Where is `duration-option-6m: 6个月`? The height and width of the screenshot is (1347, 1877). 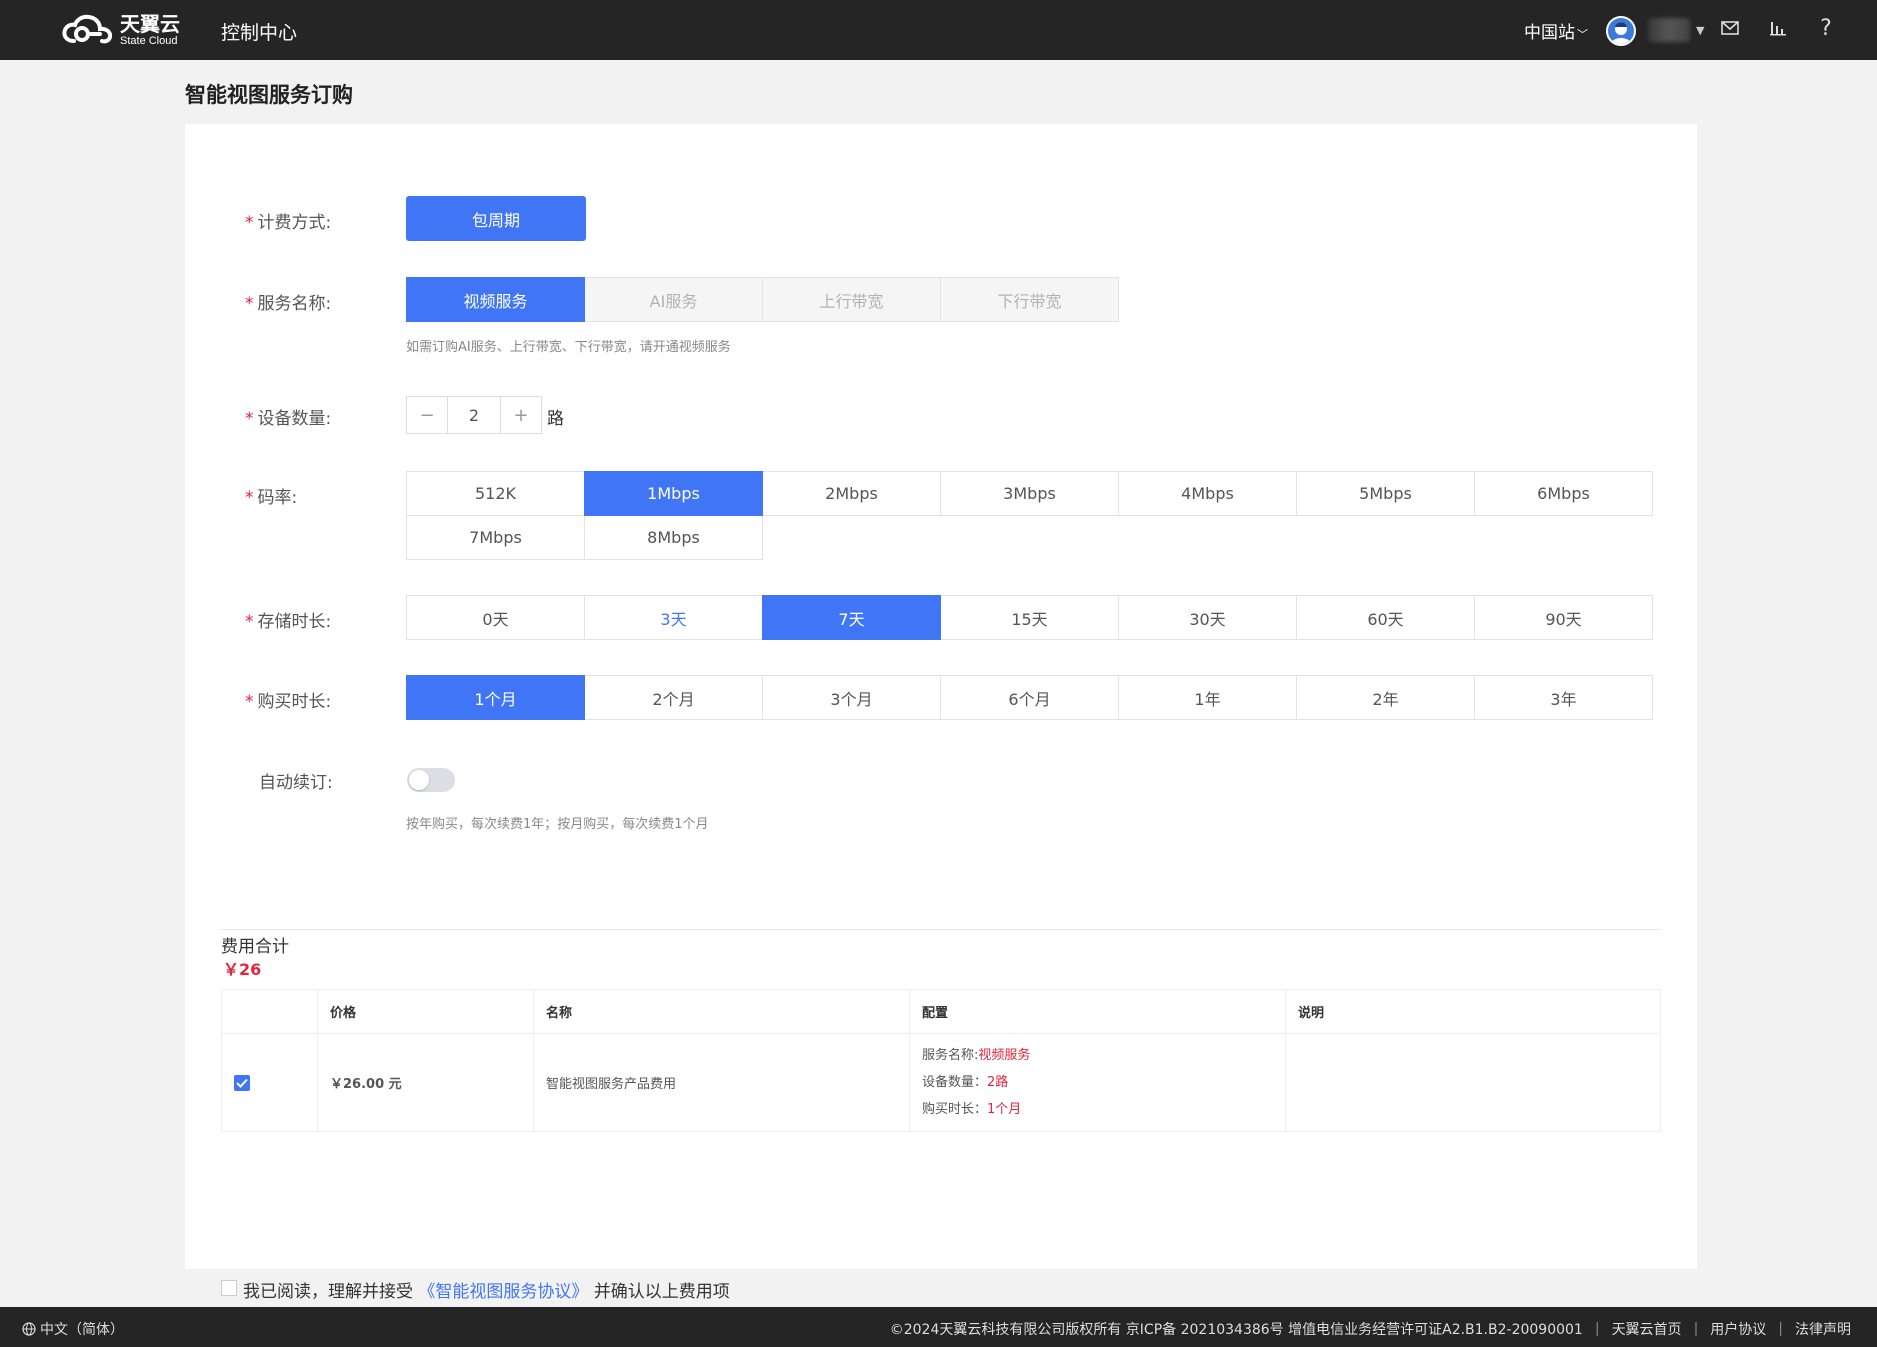
duration-option-6m: 6个月 is located at coordinates (1029, 697).